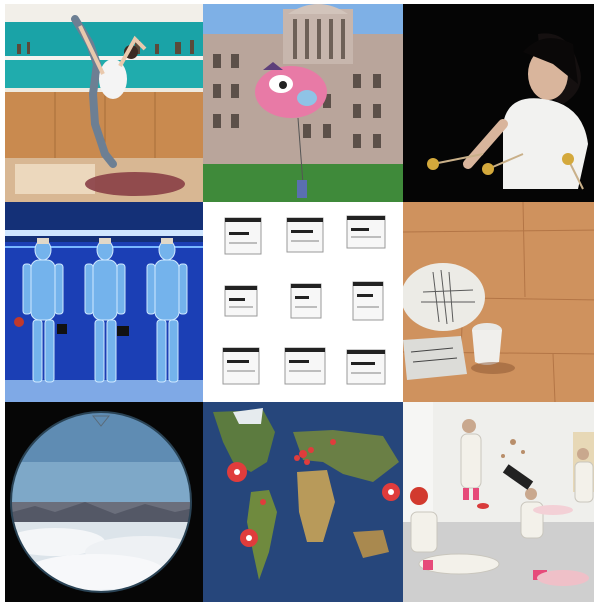 Image resolution: width=594 pixels, height=602 pixels. Describe the element at coordinates (498, 302) in the screenshot. I see `plate-cup-table-photo` at that location.